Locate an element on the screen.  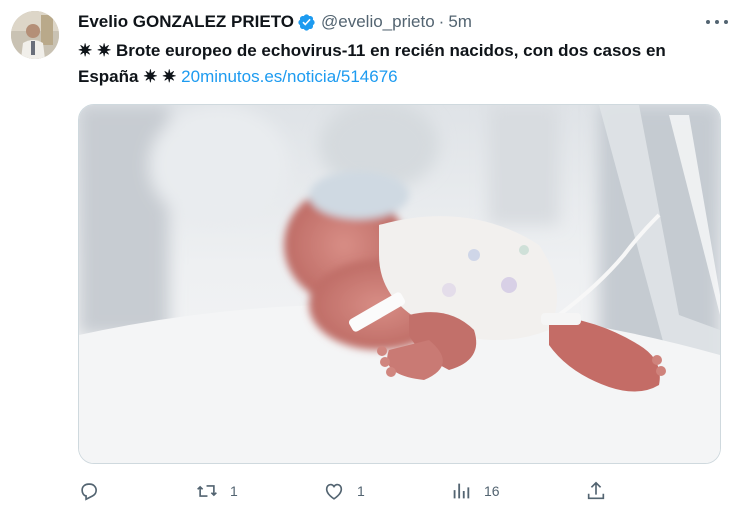
retweet-button: 1 is located at coordinates (217, 491).